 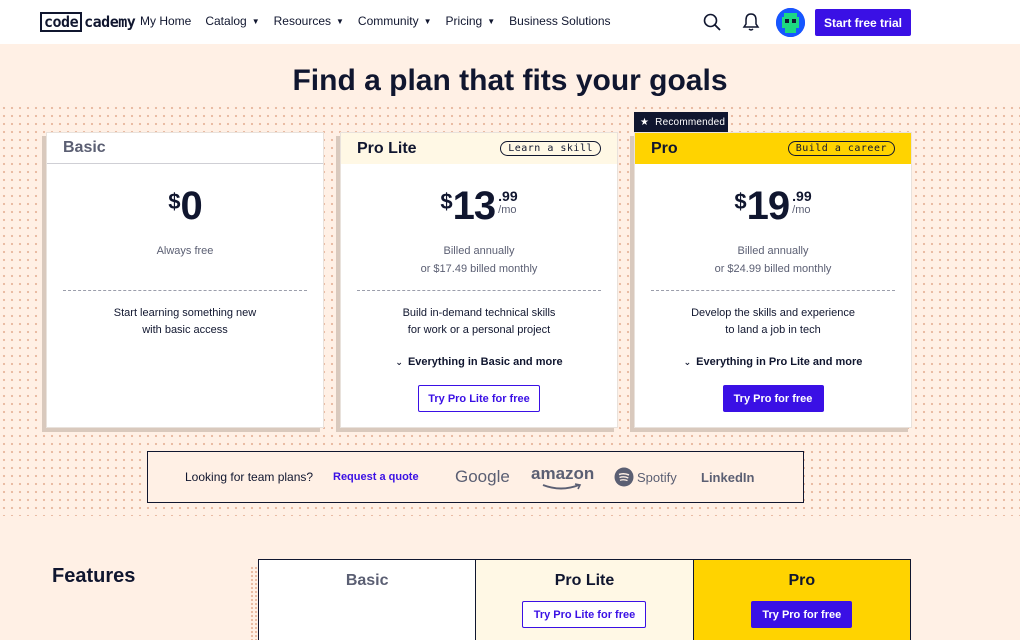 I want to click on features-col-pro-lite: Pro Lite Try Pro Lite for free, so click(x=584, y=600).